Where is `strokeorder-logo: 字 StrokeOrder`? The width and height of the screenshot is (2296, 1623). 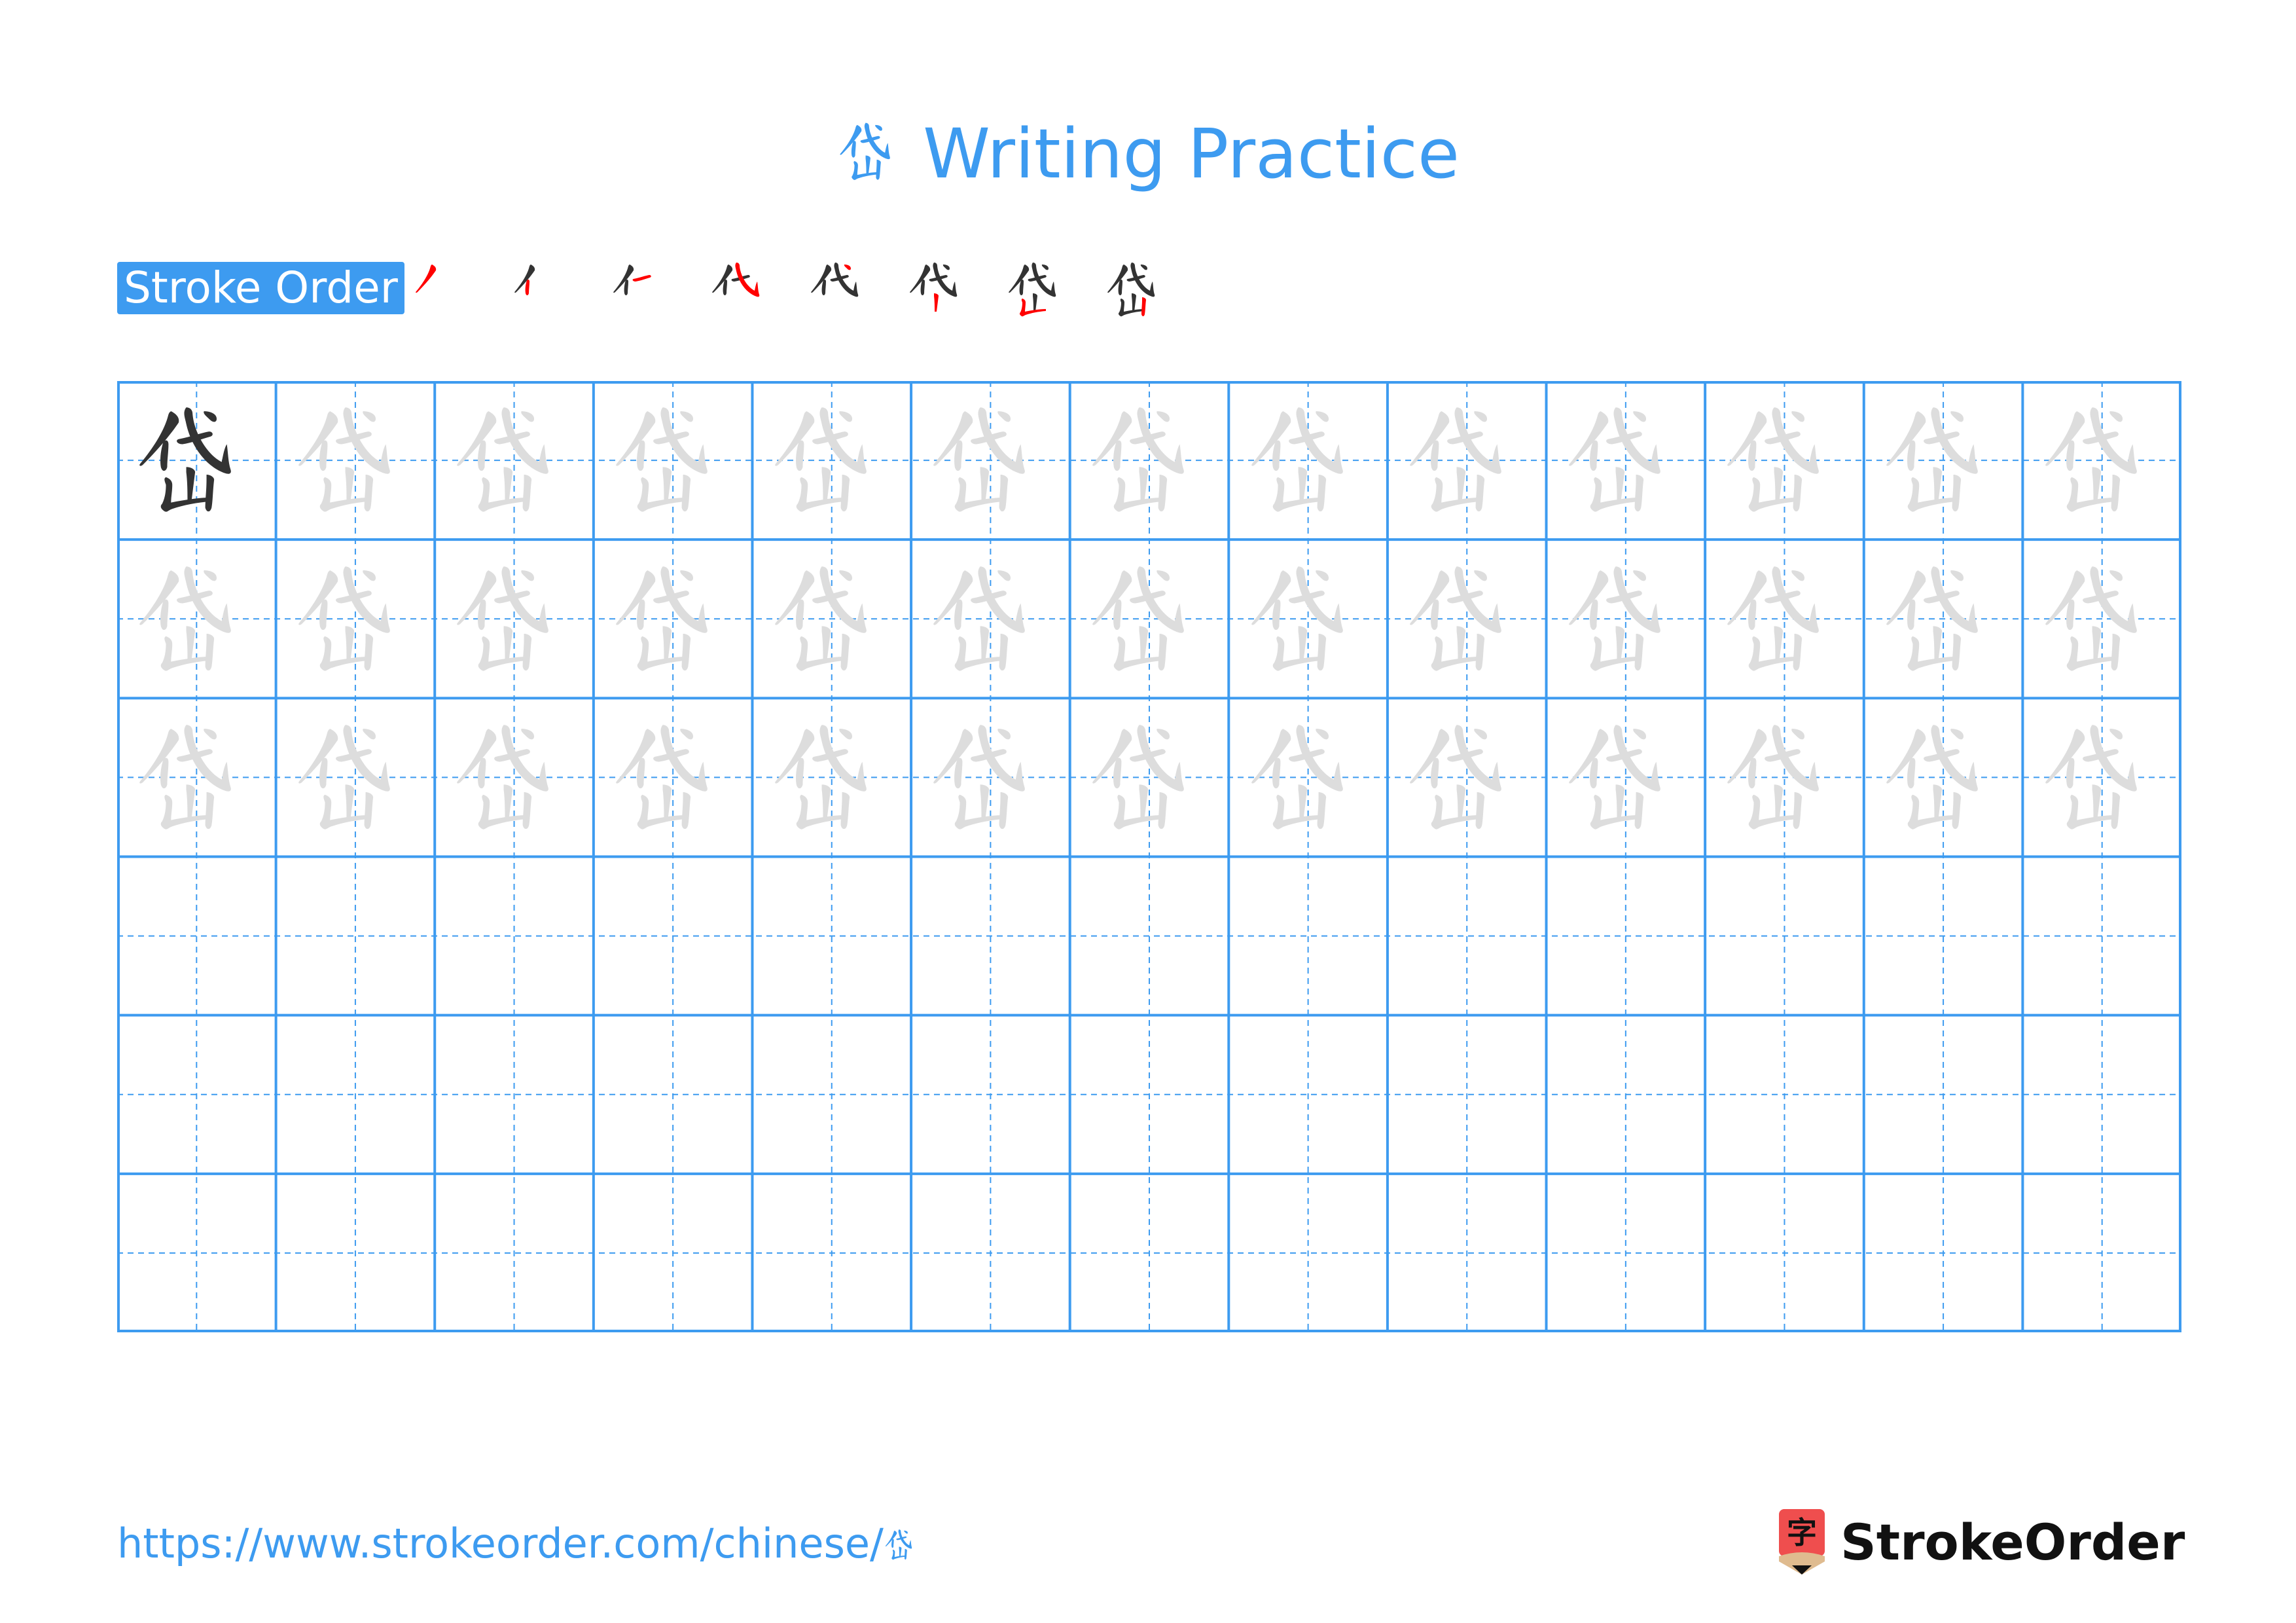
strokeorder-logo: 字 StrokeOrder is located at coordinates (1982, 1542).